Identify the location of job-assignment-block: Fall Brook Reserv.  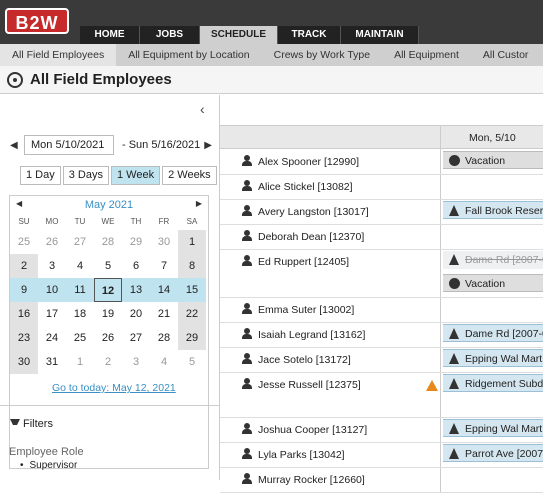
(493, 210).